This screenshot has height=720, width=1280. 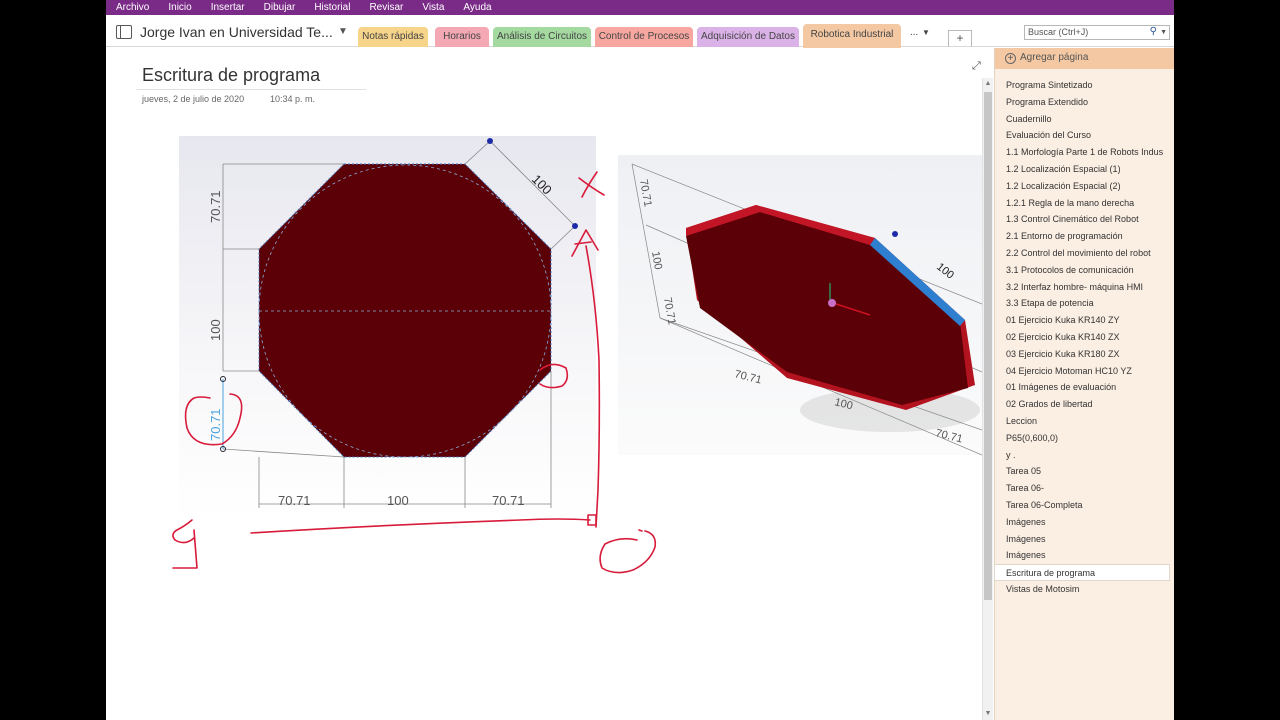 I want to click on page-list-item: Escritura de programa, so click(x=1082, y=572).